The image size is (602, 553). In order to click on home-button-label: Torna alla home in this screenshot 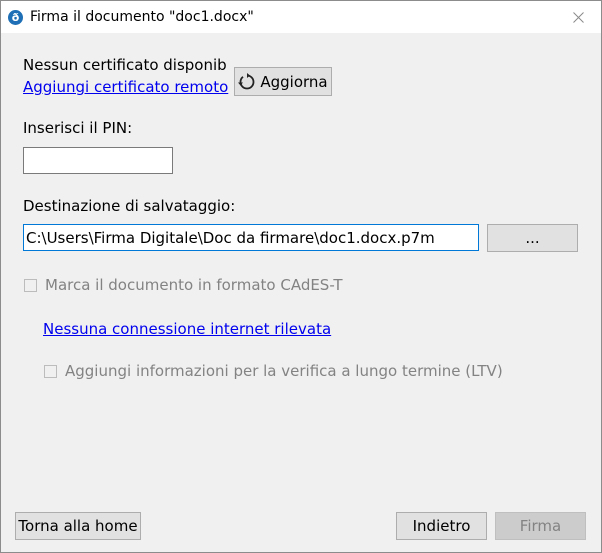, I will do `click(78, 526)`.